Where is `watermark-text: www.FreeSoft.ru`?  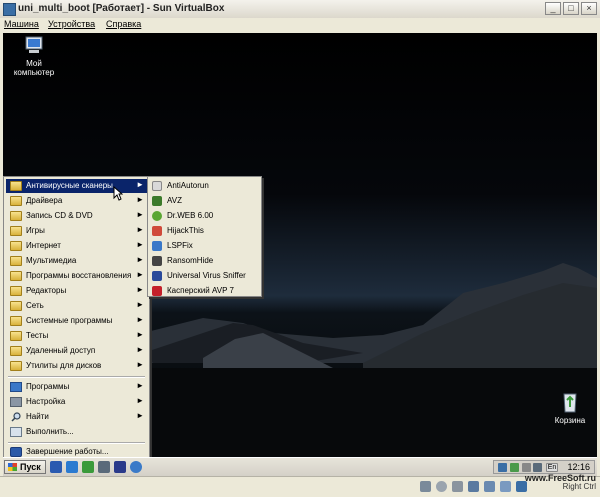
watermark-text: www.FreeSoft.ru is located at coordinates (560, 478).